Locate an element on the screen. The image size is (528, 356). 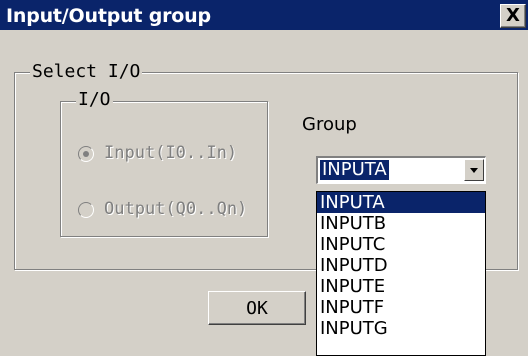
io-groupbox-label: I/O is located at coordinates (94, 99).